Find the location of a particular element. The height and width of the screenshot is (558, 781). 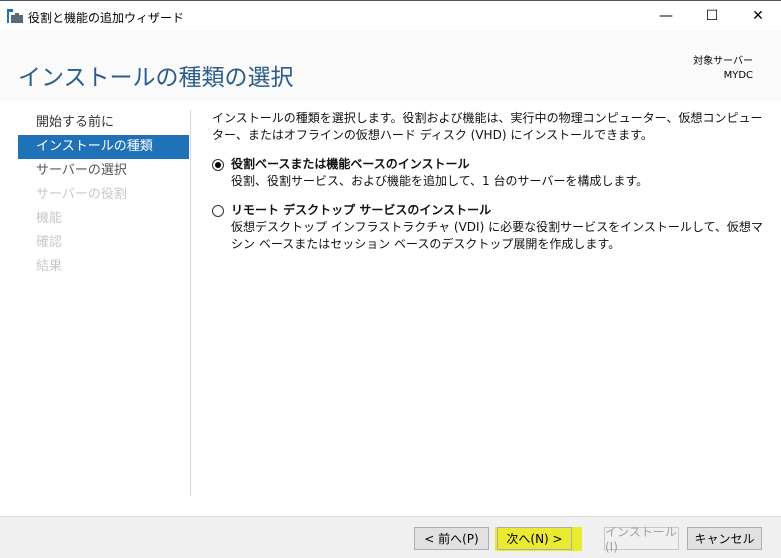

cancel-button: キャンセル is located at coordinates (724, 538).